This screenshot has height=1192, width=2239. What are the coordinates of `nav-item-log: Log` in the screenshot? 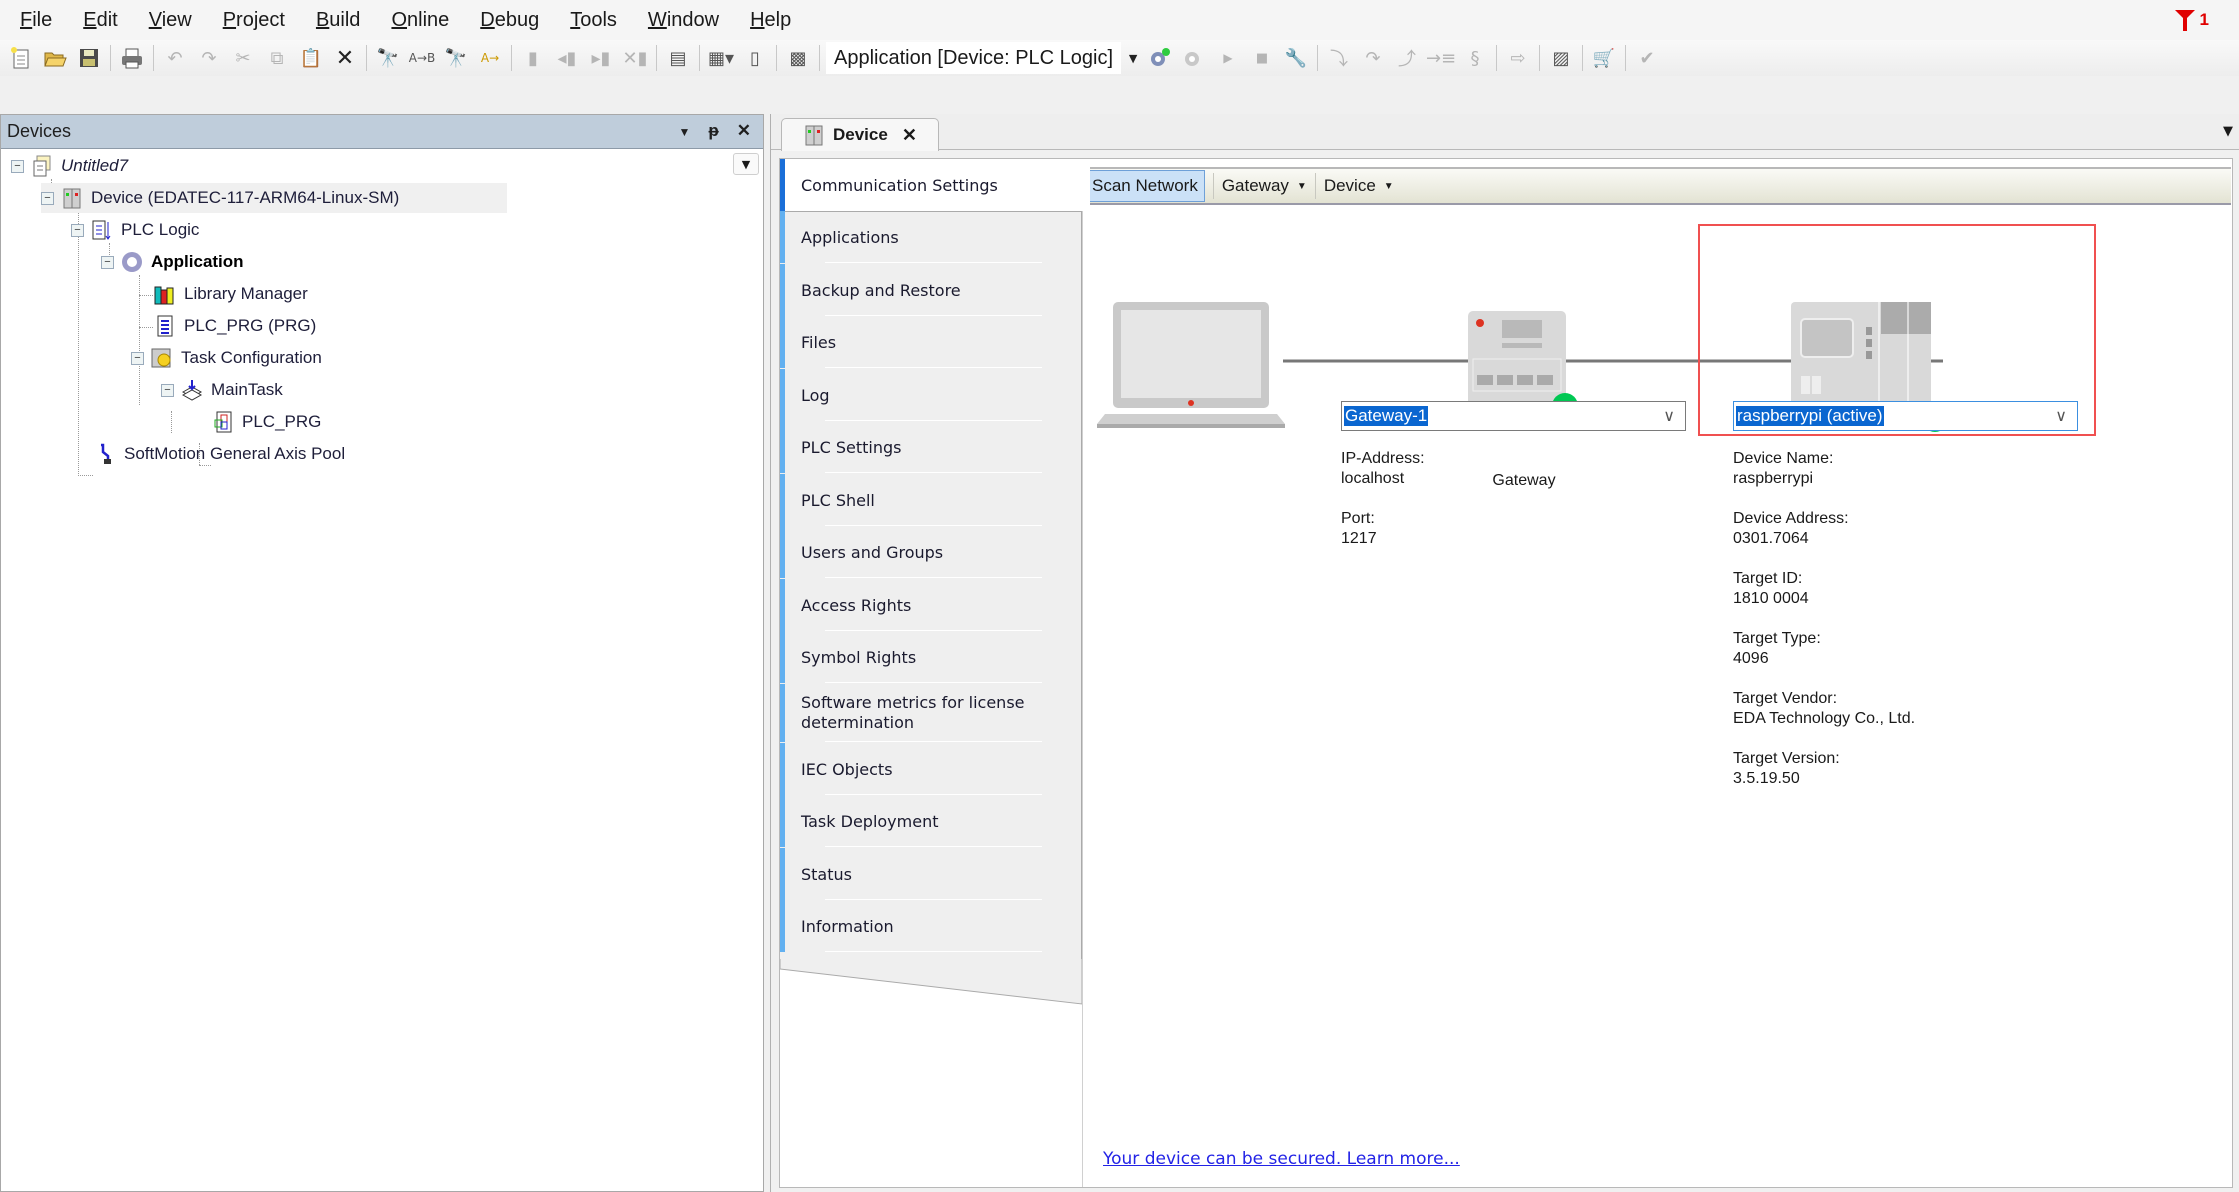 It's located at (931, 395).